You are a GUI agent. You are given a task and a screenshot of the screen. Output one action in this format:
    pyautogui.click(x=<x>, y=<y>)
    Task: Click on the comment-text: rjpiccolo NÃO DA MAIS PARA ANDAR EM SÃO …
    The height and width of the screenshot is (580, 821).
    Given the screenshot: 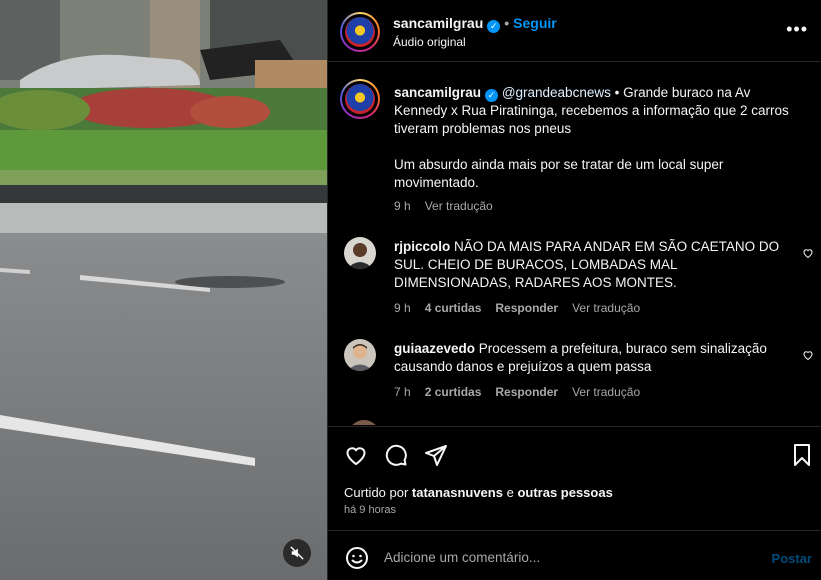 What is the action you would take?
    pyautogui.click(x=590, y=265)
    